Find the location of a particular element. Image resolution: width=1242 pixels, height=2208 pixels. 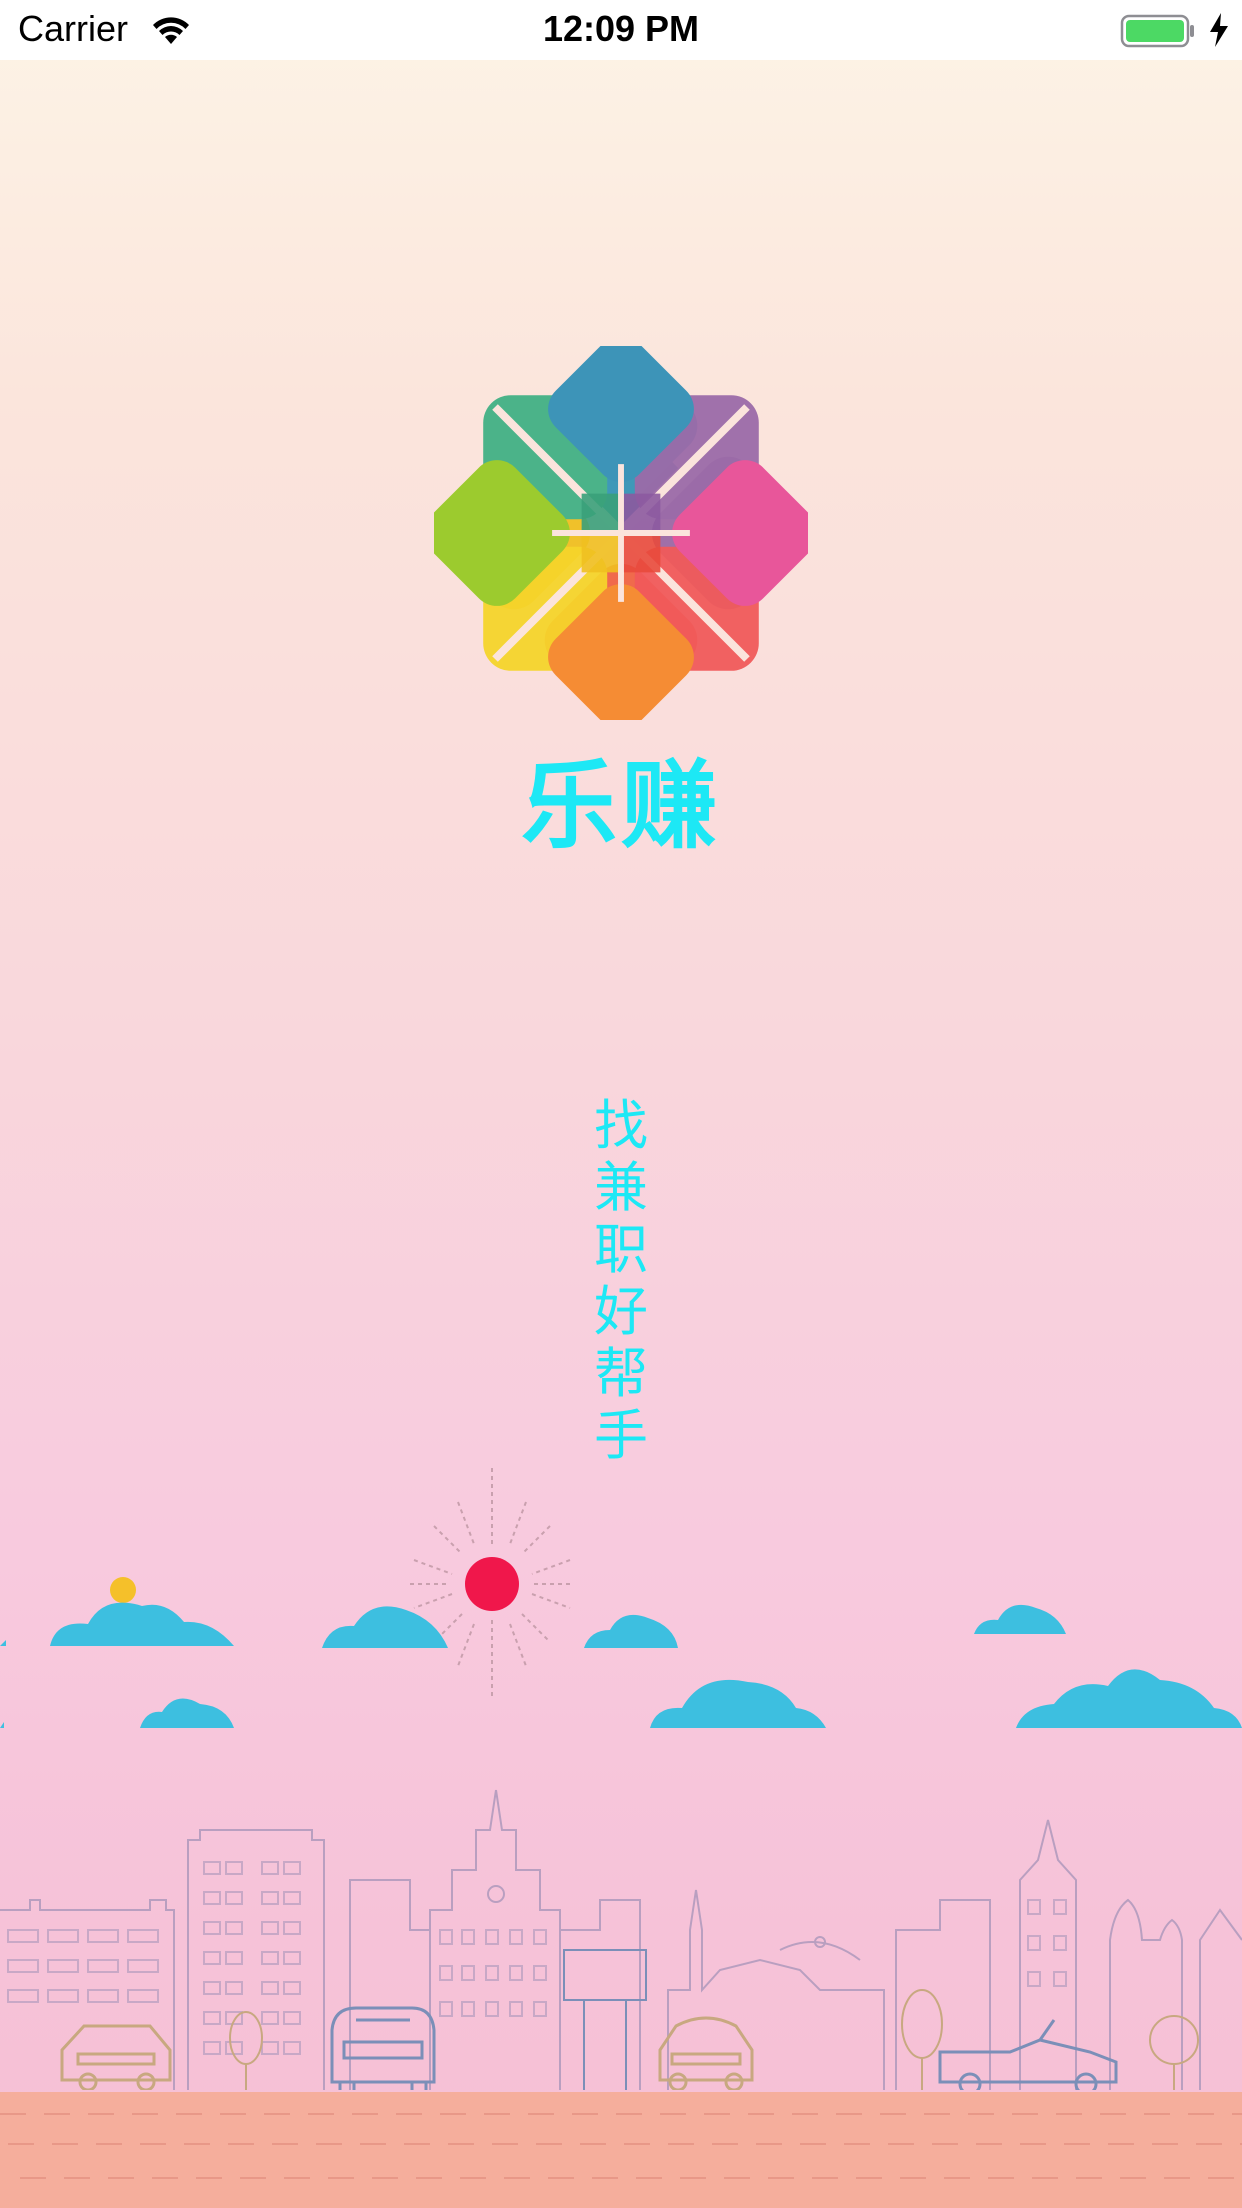

bolt-icon is located at coordinates (1219, 30).